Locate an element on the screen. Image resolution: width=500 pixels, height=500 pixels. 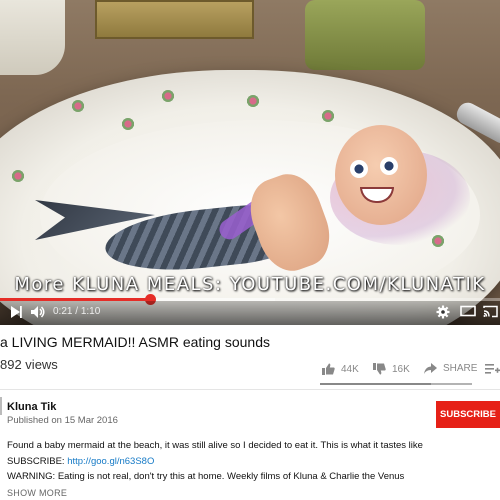
dislike-count: 16K is located at coordinates (401, 369).